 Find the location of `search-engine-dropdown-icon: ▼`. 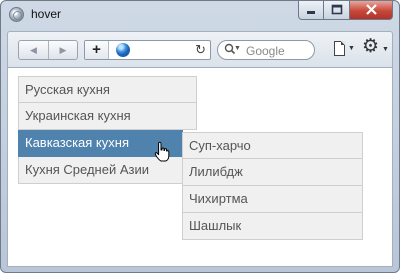

search-engine-dropdown-icon: ▼ is located at coordinates (237, 48).